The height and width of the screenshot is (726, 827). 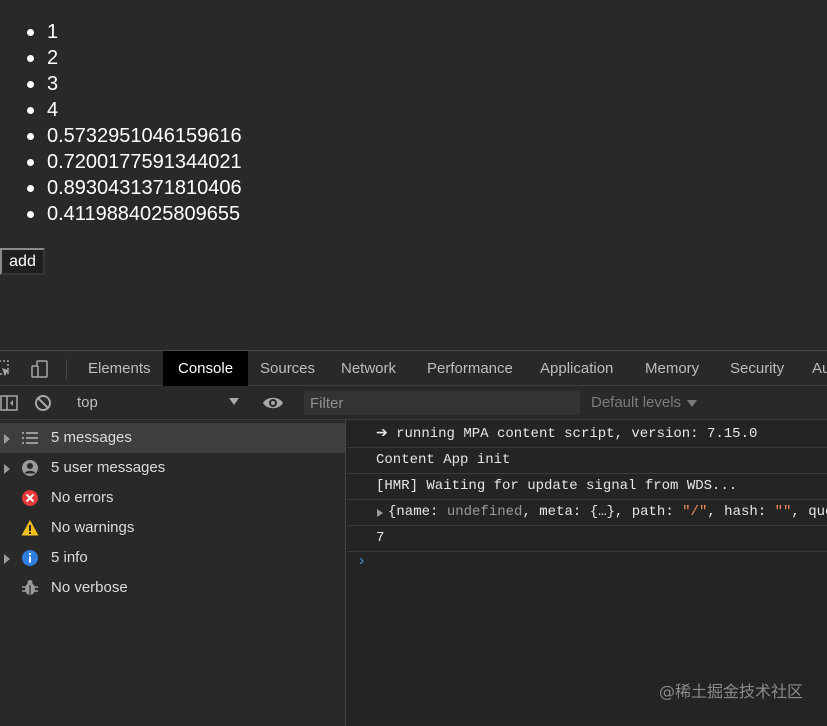 I want to click on list-item: 0.7200177591344021, so click(x=134, y=162).